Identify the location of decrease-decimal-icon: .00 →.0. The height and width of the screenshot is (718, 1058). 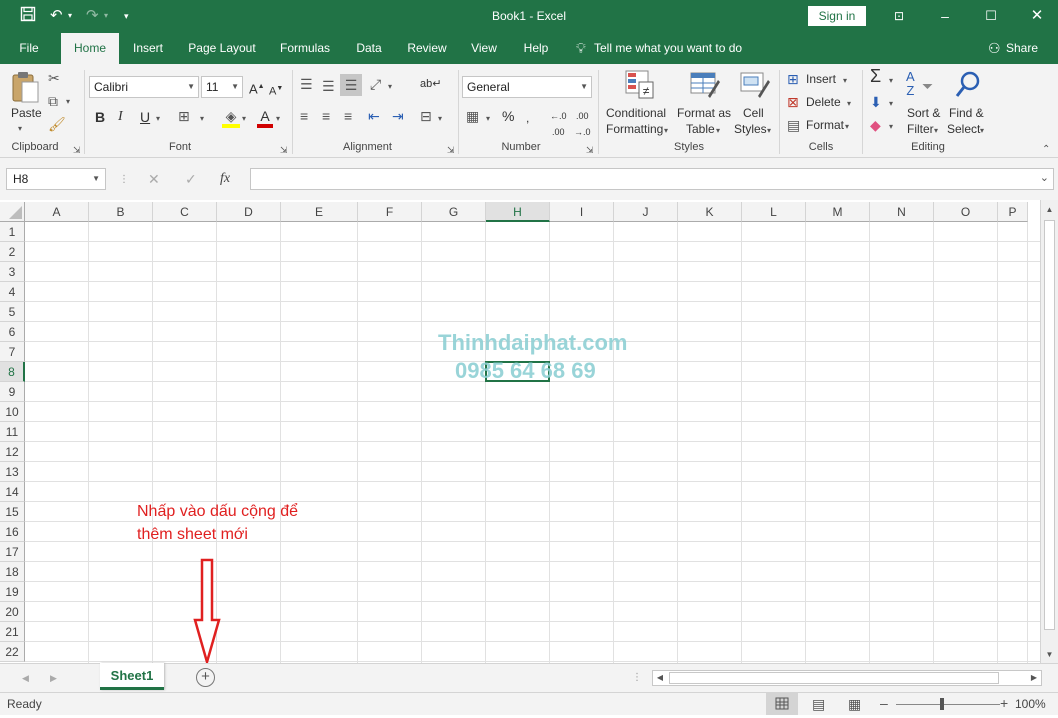
(582, 124).